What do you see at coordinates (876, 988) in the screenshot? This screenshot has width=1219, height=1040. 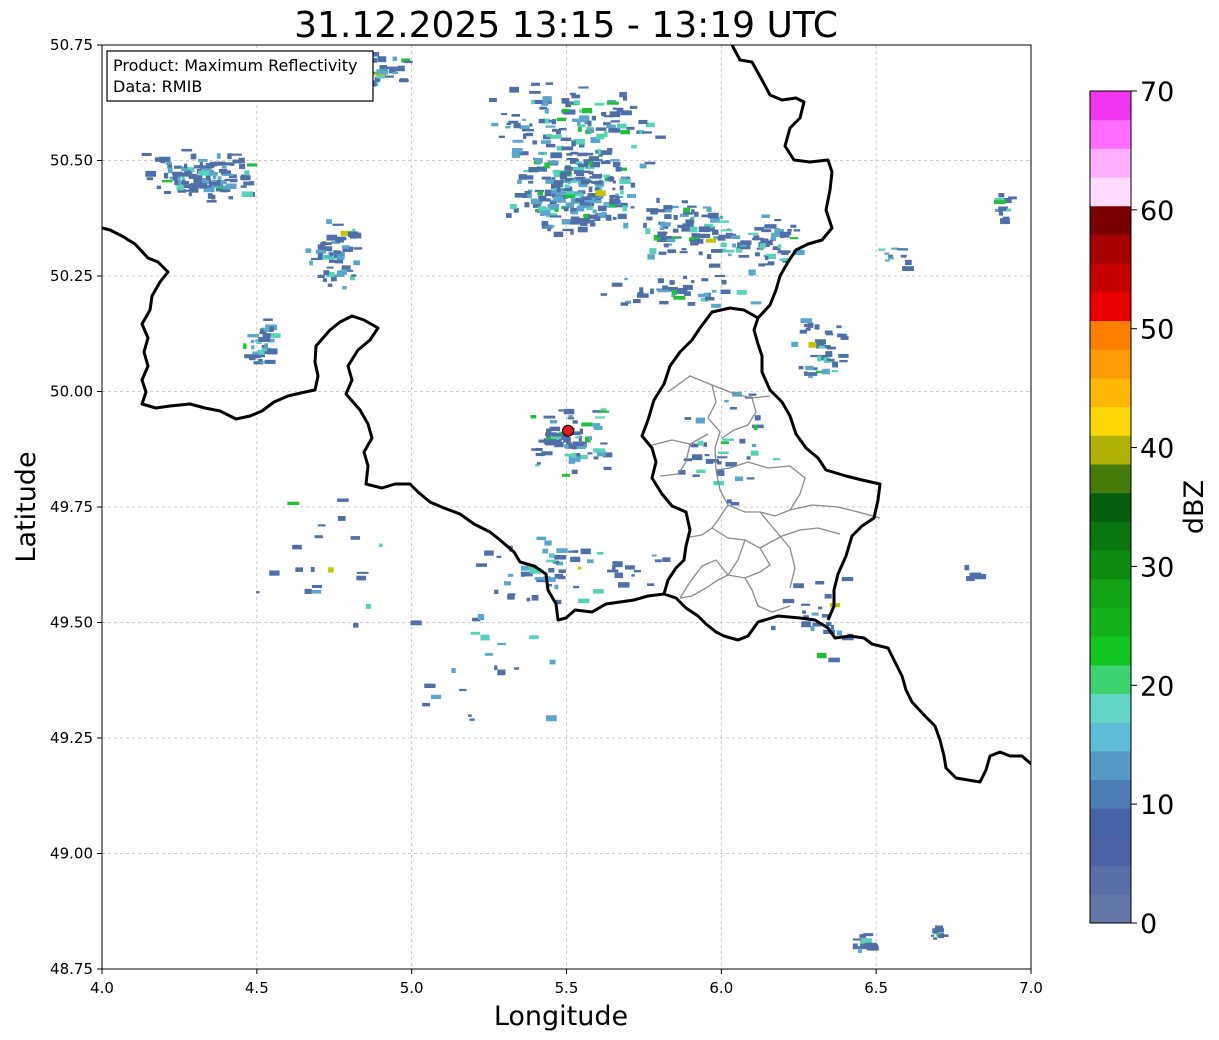 I see `x-tick-label: 6.5` at bounding box center [876, 988].